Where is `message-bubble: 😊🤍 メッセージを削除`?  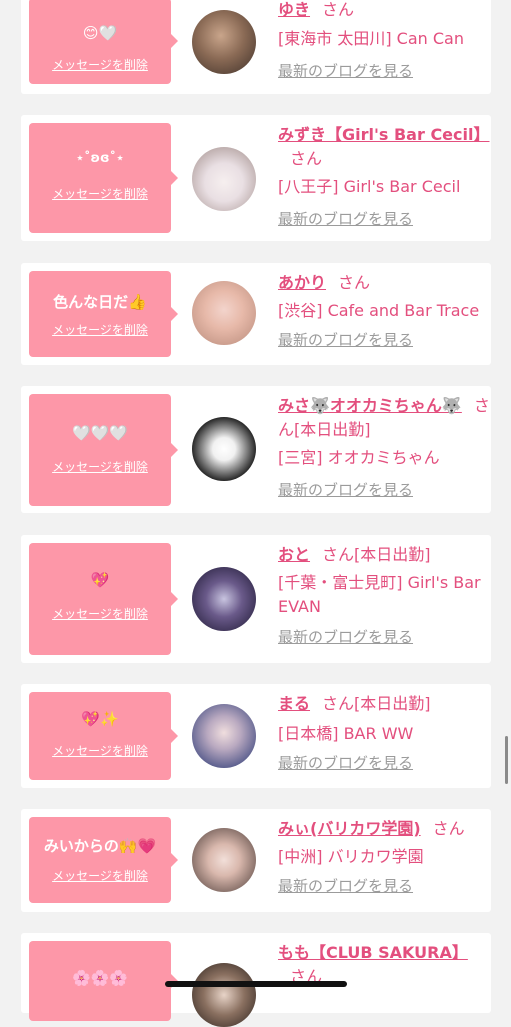
message-bubble: 😊🤍 メッセージを削除 is located at coordinates (103, 42).